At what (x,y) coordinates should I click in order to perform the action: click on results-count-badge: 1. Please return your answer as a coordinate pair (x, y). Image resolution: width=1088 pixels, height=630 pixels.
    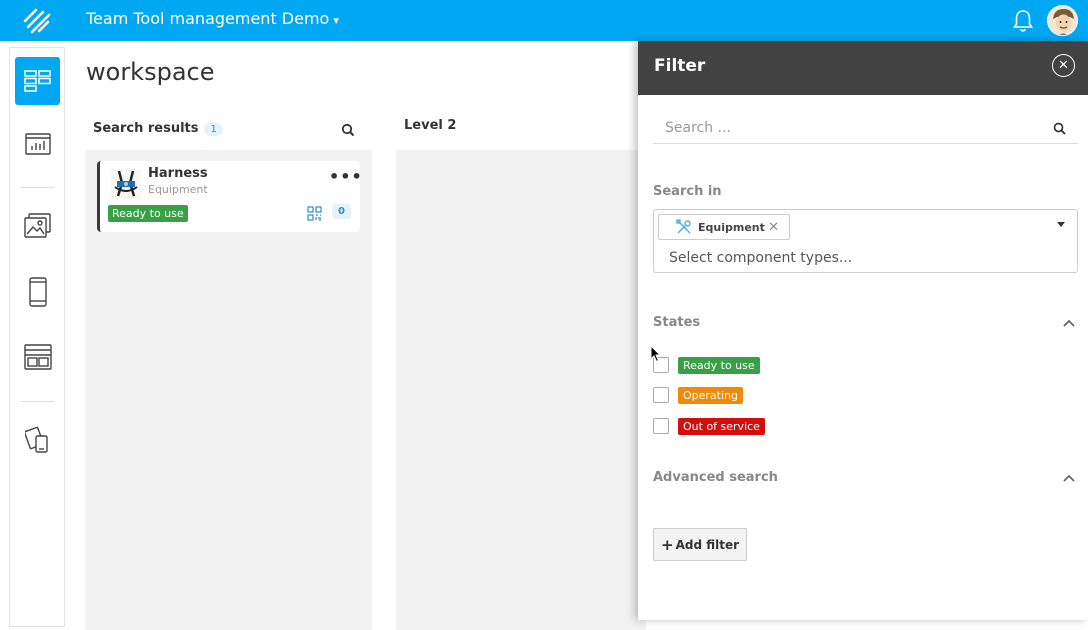
    Looking at the image, I should click on (213, 129).